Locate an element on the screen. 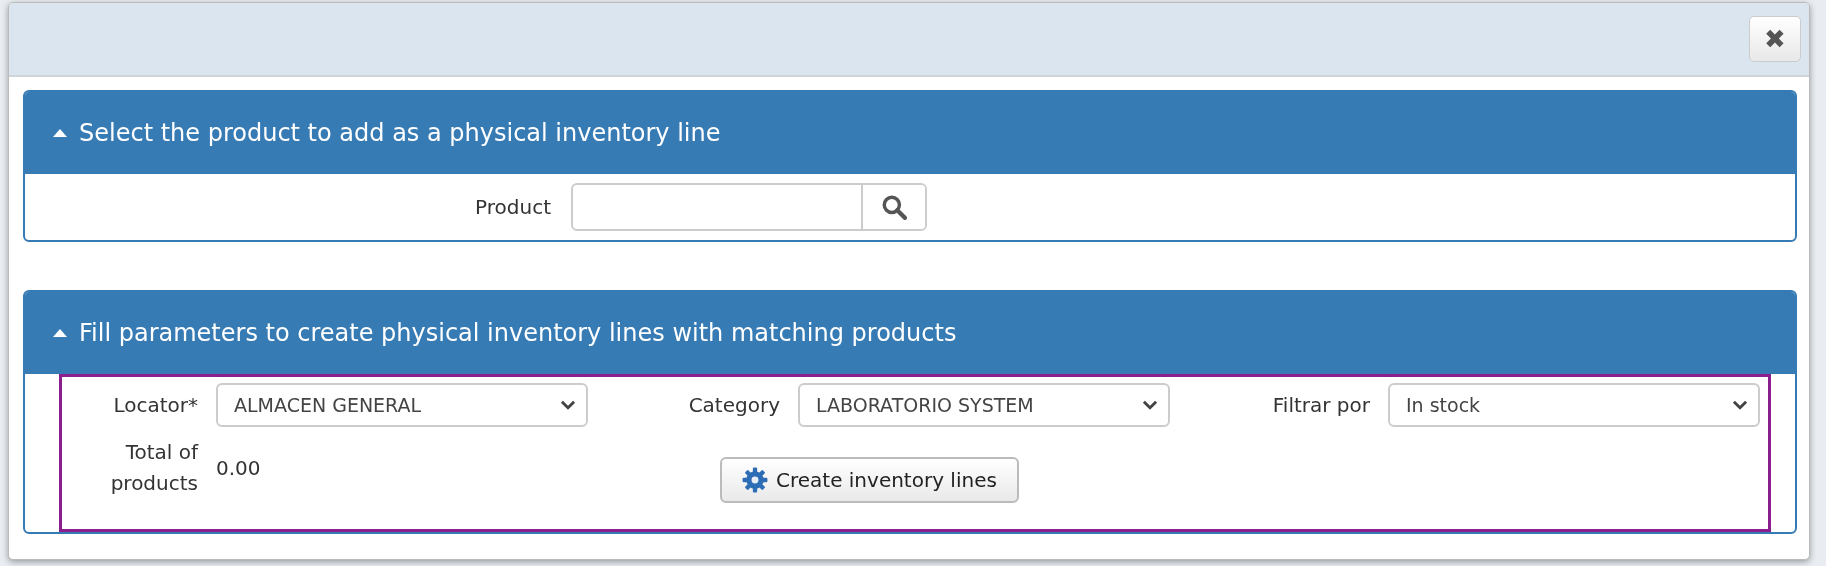 This screenshot has height=566, width=1826. field-label: Total of products is located at coordinates (153, 468).